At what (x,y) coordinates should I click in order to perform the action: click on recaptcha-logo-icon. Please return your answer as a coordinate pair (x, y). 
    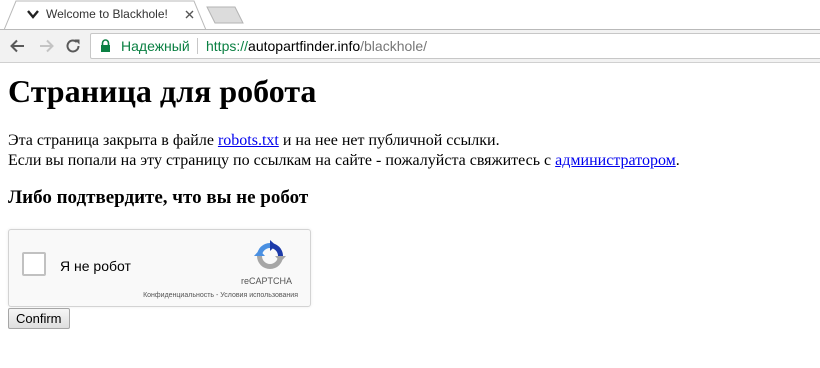
    Looking at the image, I should click on (270, 254).